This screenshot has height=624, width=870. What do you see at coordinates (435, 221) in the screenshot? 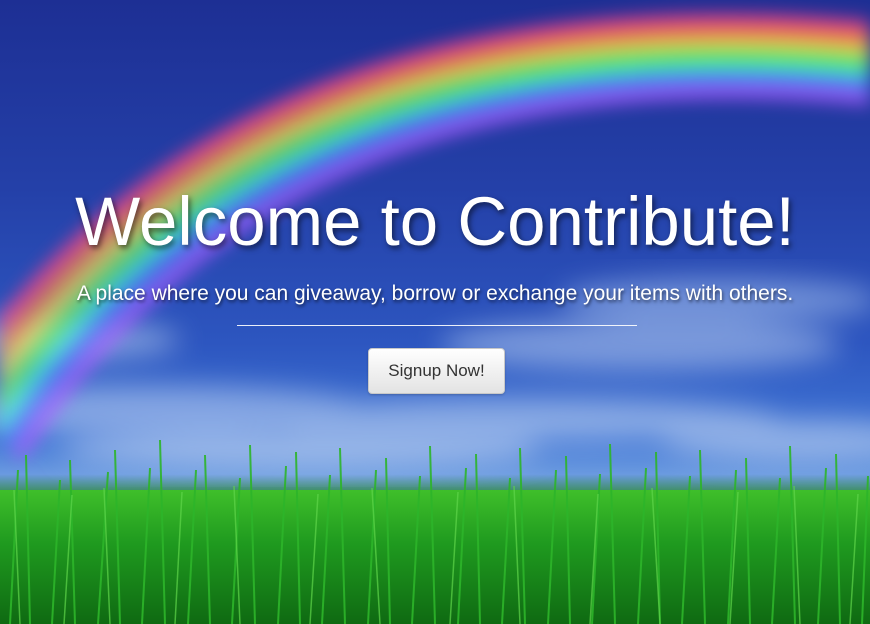
I see `page-title: Welcome to Contribute!` at bounding box center [435, 221].